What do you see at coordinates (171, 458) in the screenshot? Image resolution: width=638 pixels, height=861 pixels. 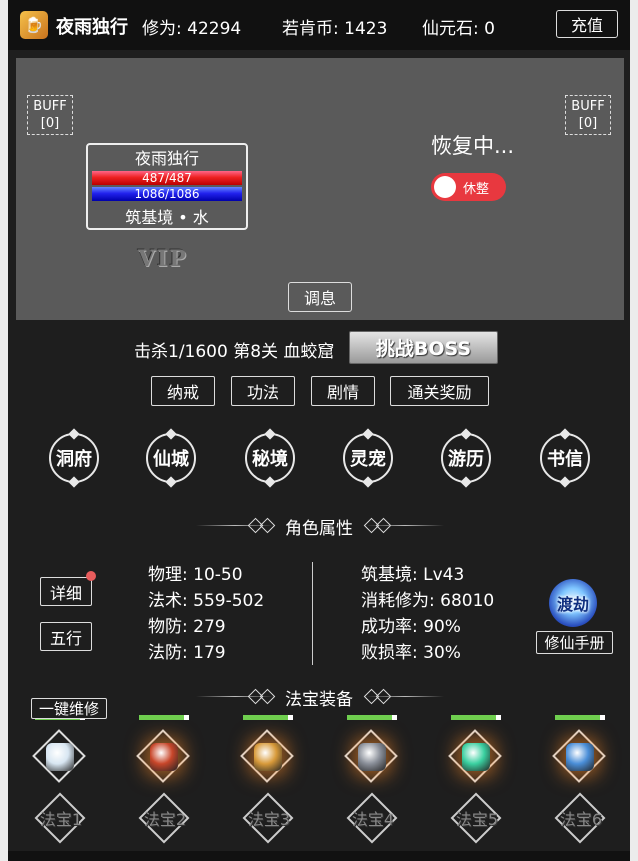 I see `place-city: 仙城` at bounding box center [171, 458].